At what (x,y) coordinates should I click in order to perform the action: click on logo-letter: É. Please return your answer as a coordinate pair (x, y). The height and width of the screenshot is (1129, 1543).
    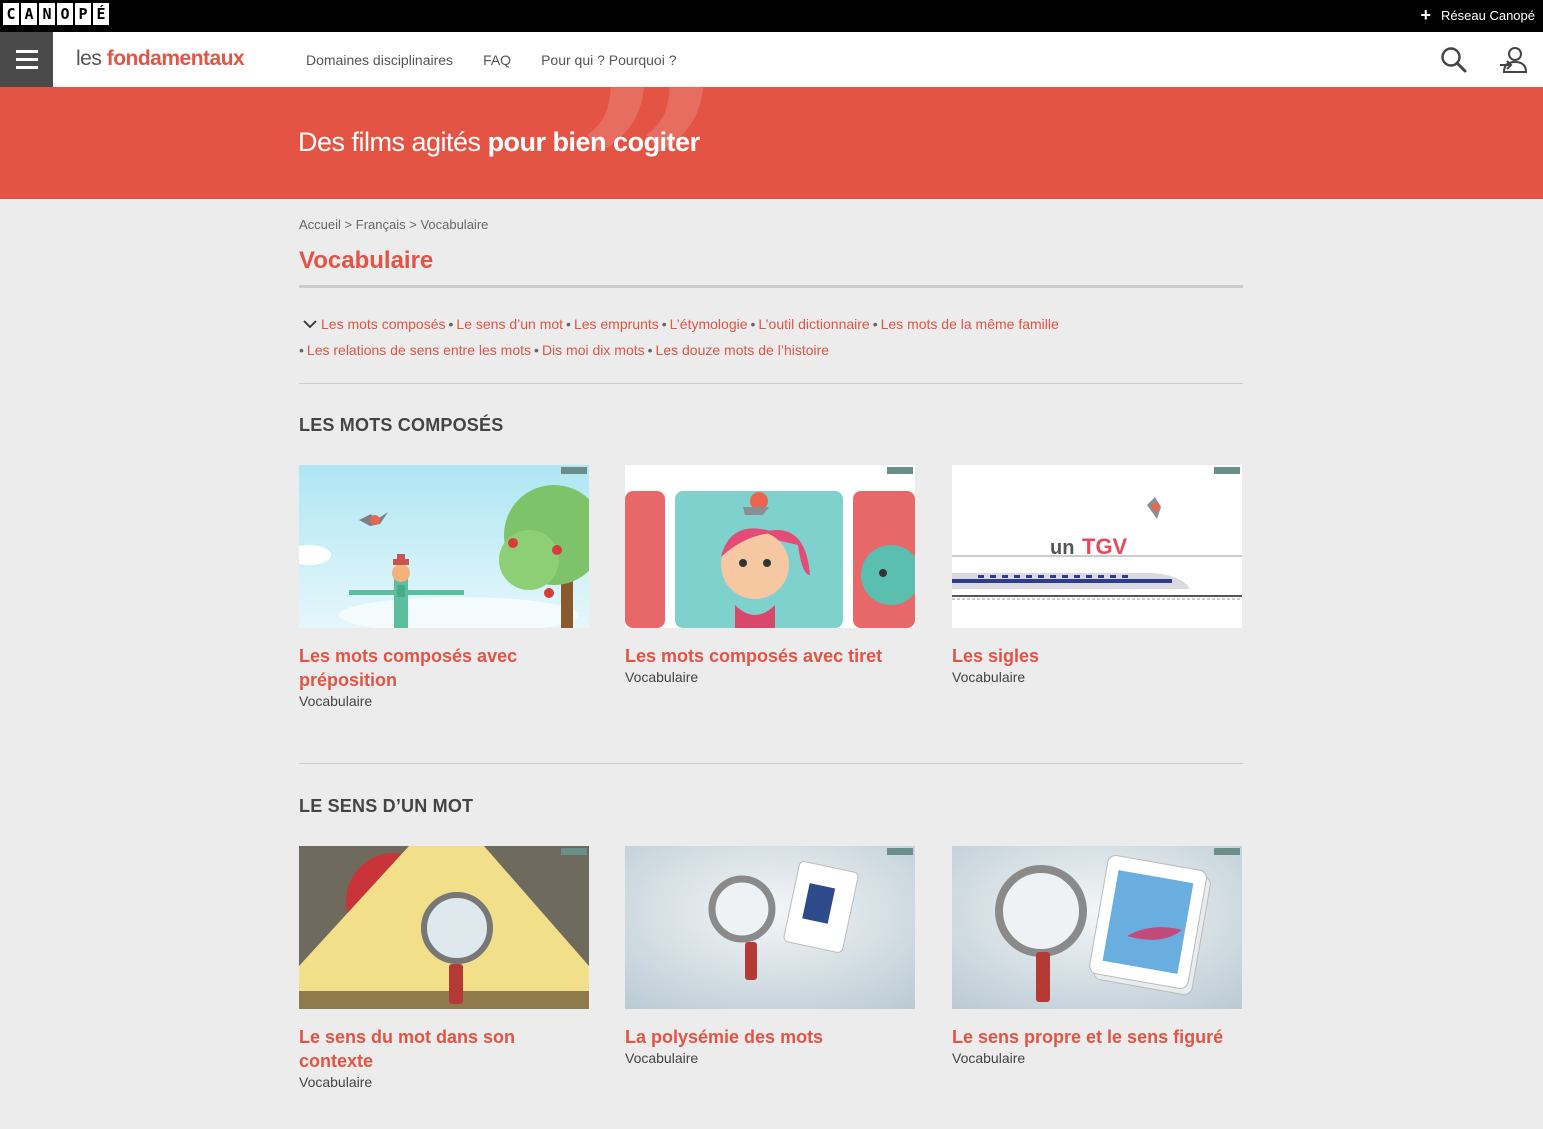
    Looking at the image, I should click on (101, 14).